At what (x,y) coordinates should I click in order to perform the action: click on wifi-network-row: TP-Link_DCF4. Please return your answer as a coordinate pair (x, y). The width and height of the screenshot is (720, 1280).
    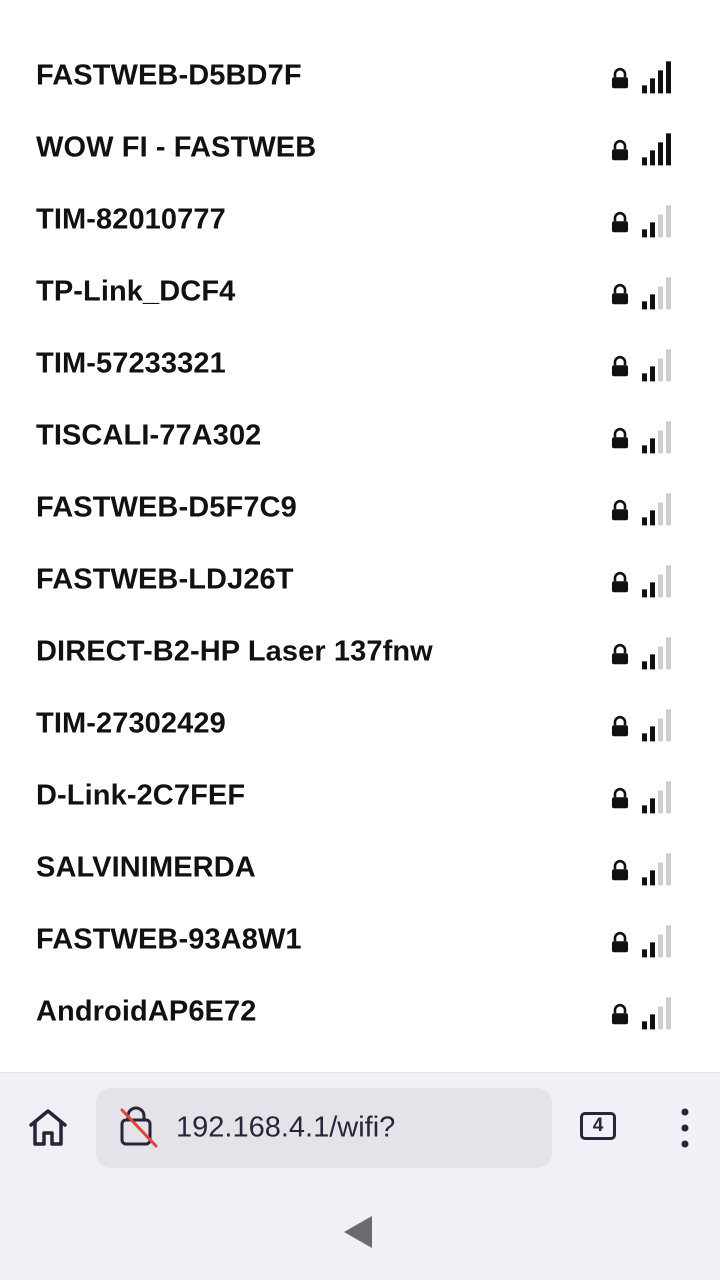
    Looking at the image, I should click on (360, 292).